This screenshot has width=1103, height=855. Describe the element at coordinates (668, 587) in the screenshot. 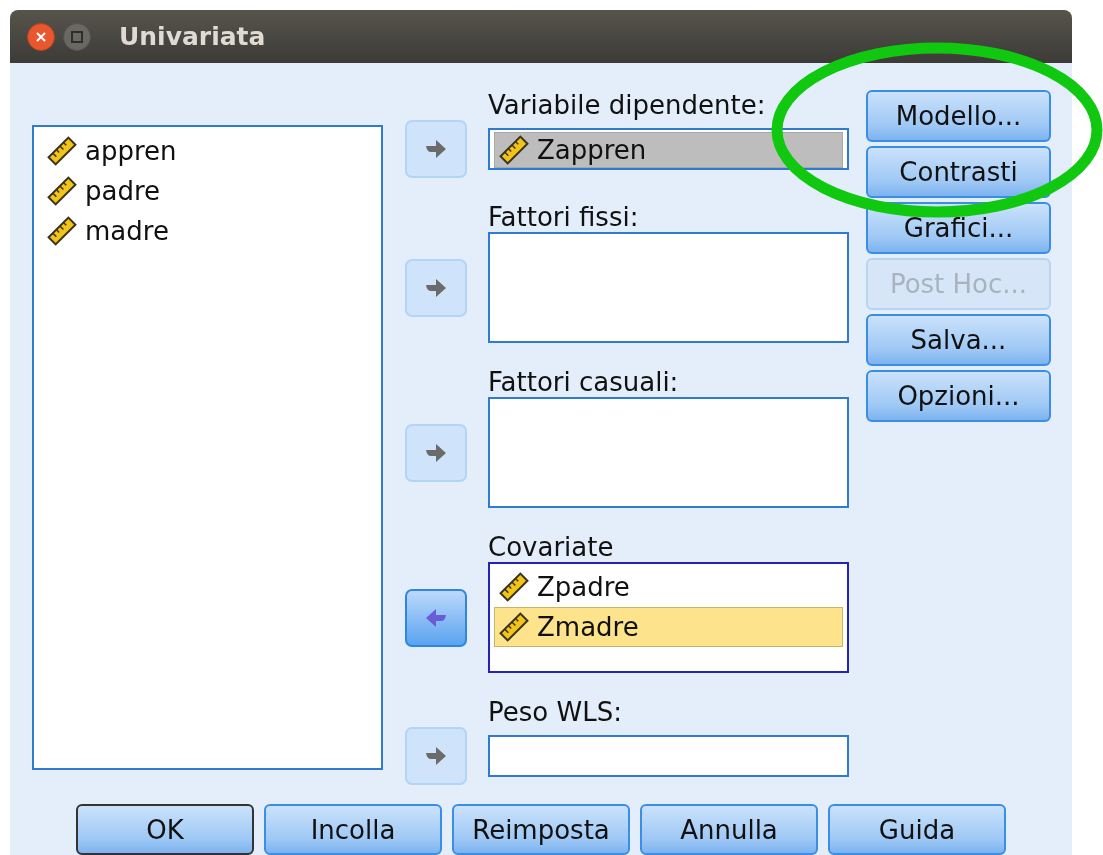

I see `variable-item: Zpadre` at that location.